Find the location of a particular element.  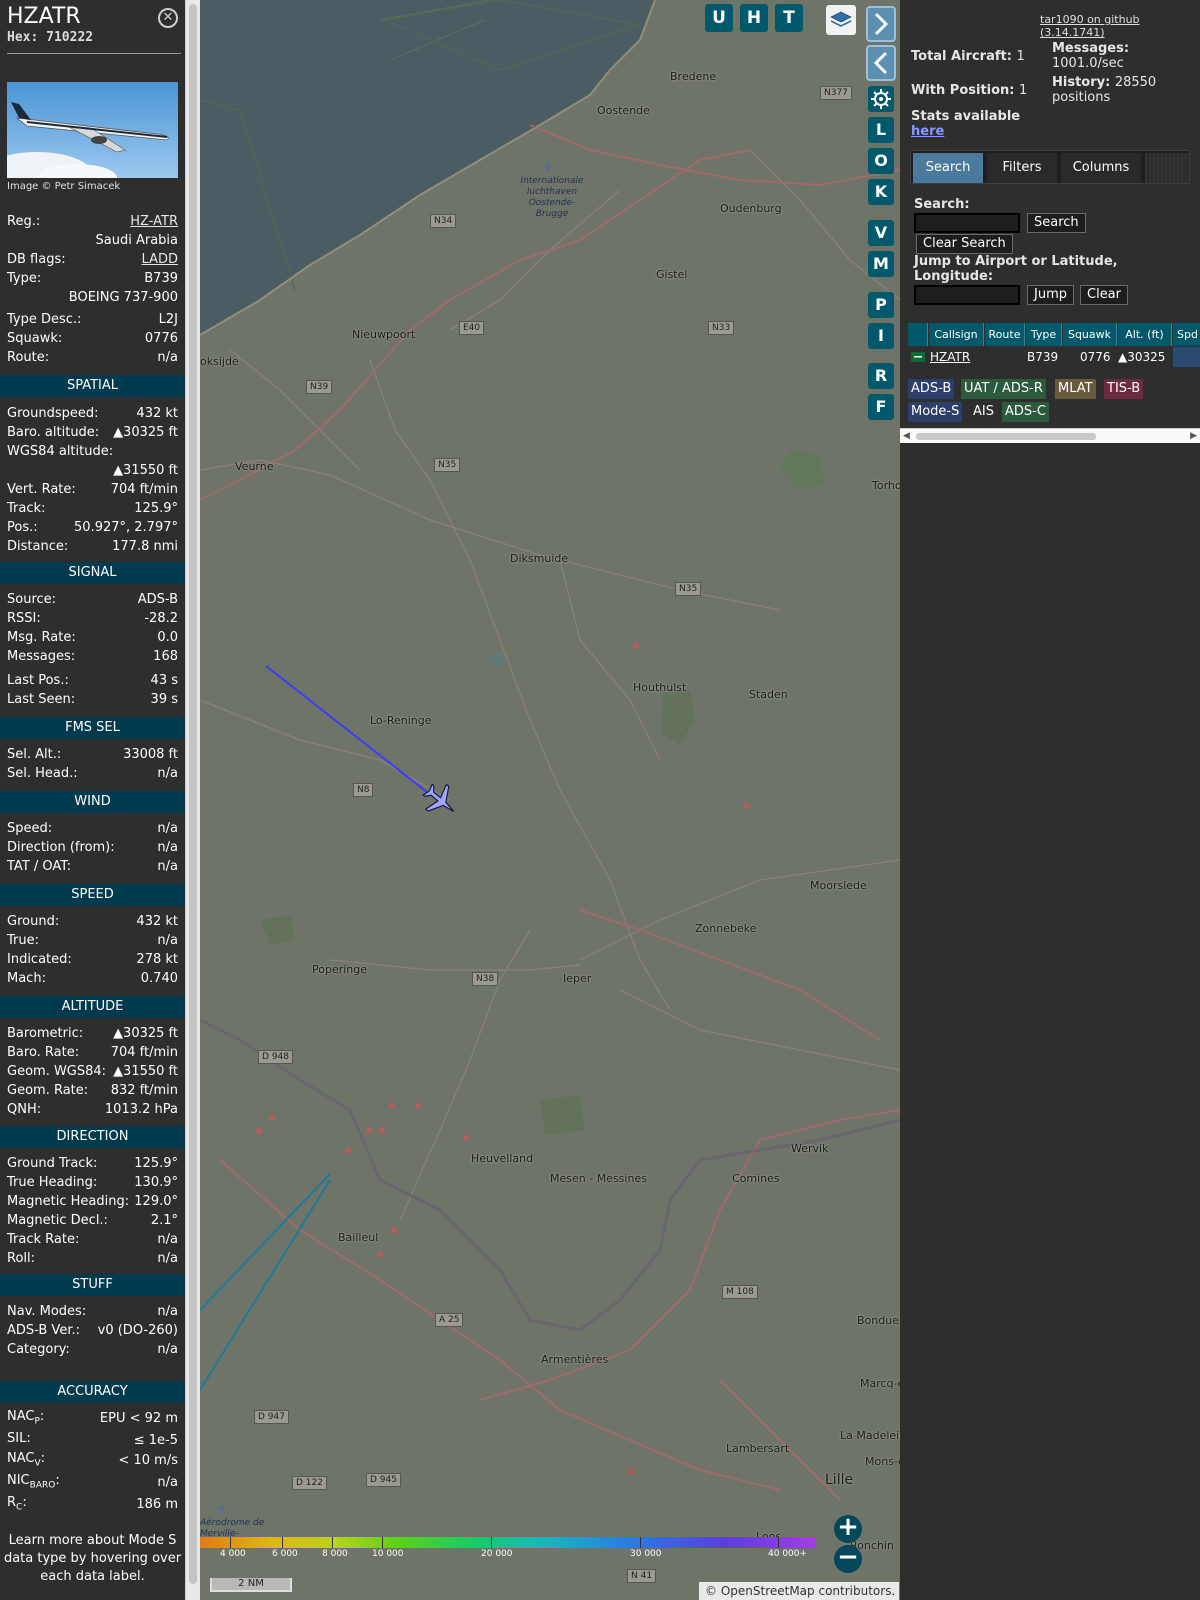

table-header-altitude: Alt. (ft) is located at coordinates (1145, 334).